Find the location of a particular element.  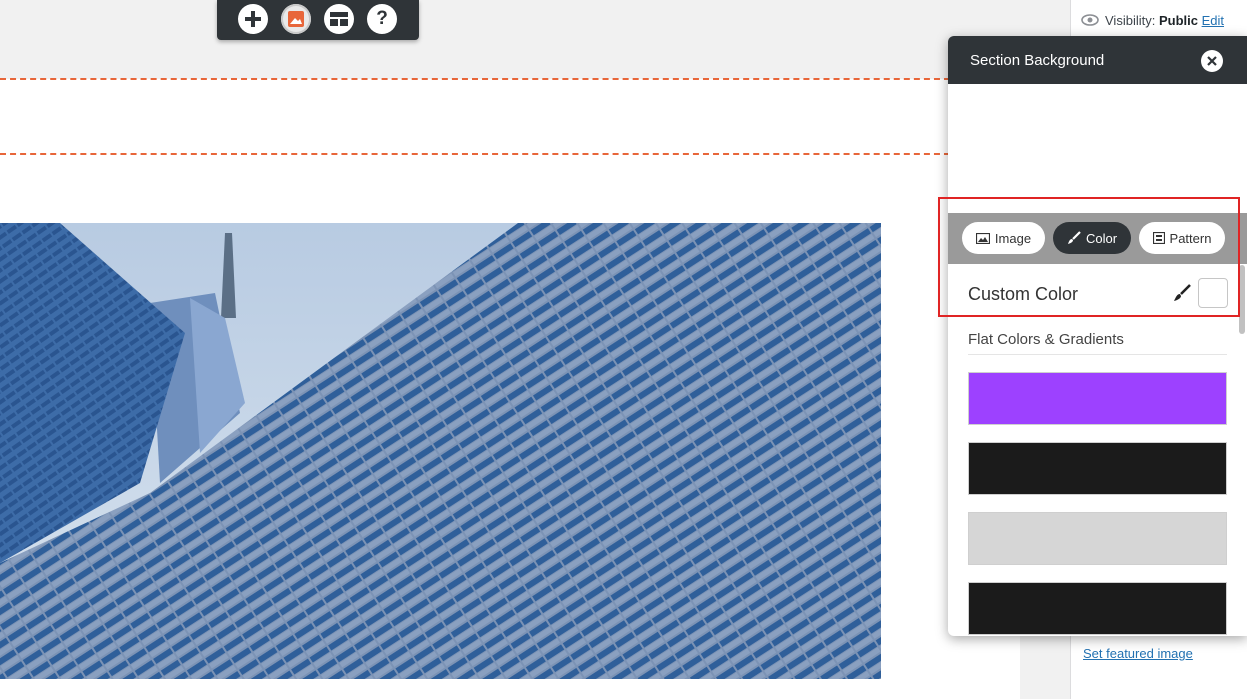

background-image-icon is located at coordinates (296, 19).